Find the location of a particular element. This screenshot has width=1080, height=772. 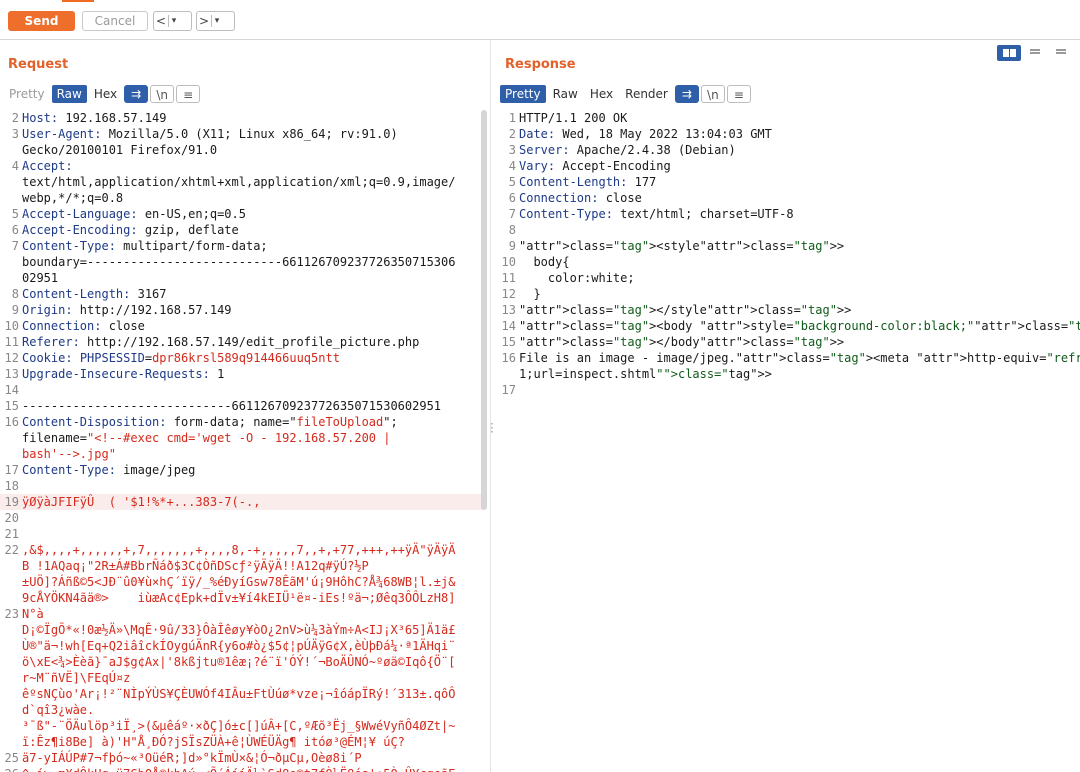

line-number: 1 is located at coordinates (512, 118).